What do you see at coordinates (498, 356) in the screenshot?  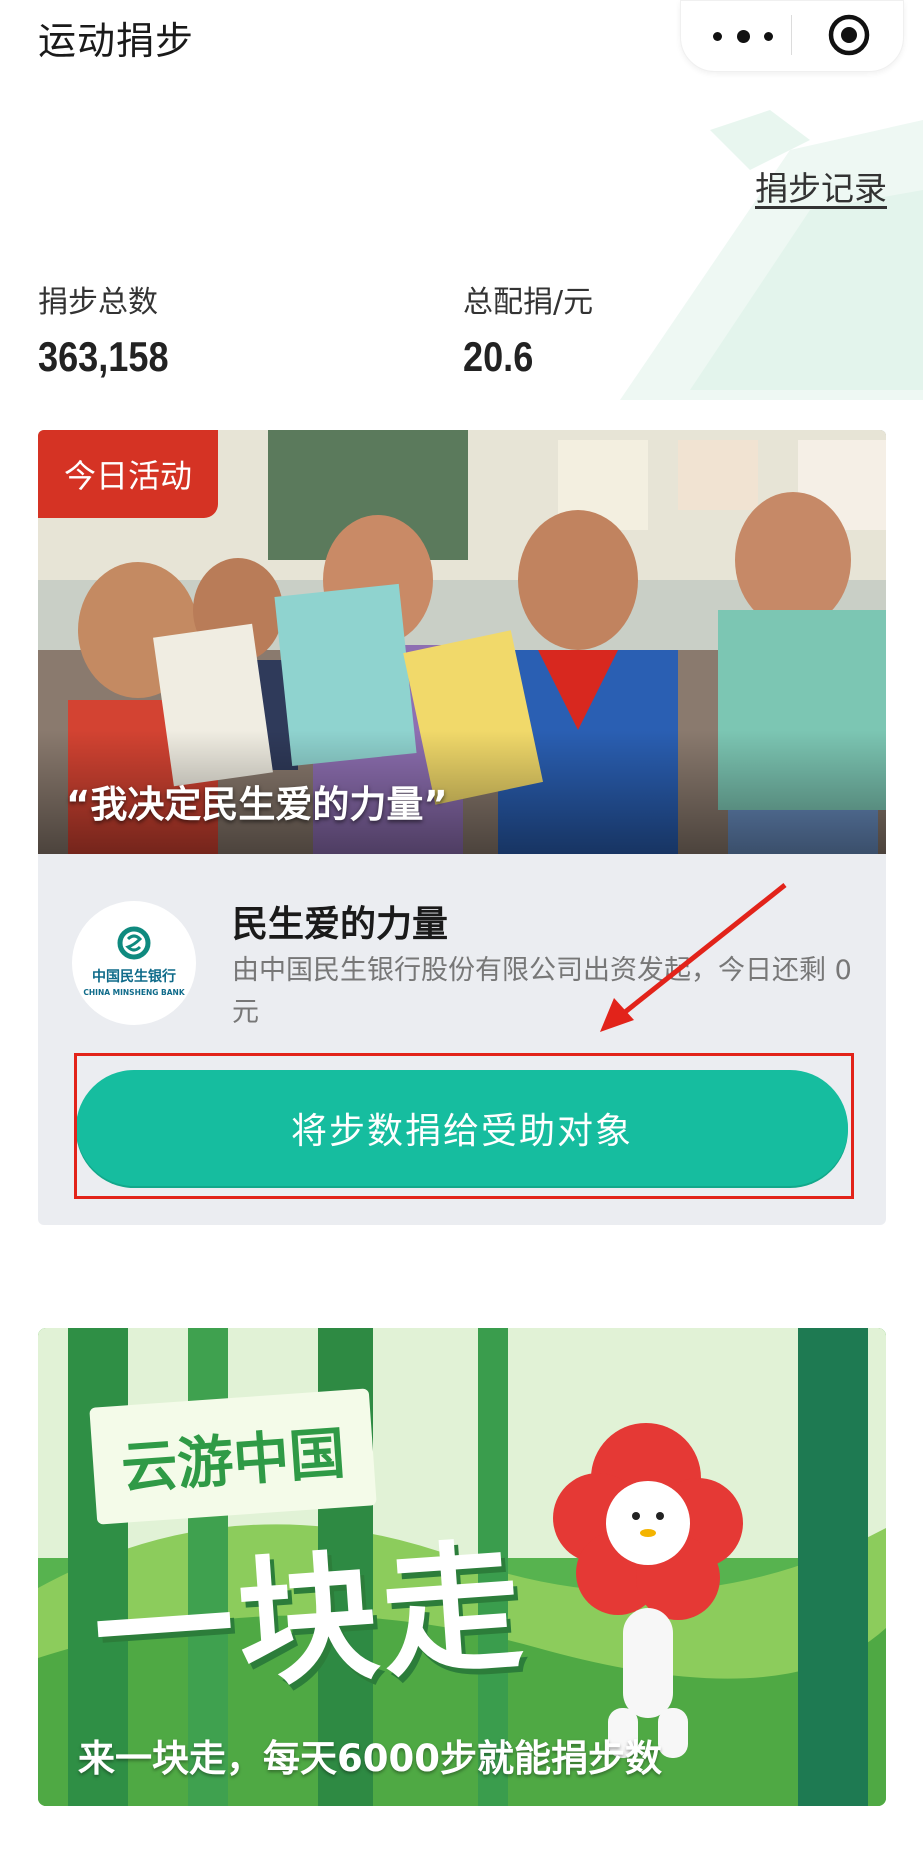 I see `total-match-value: 20.6` at bounding box center [498, 356].